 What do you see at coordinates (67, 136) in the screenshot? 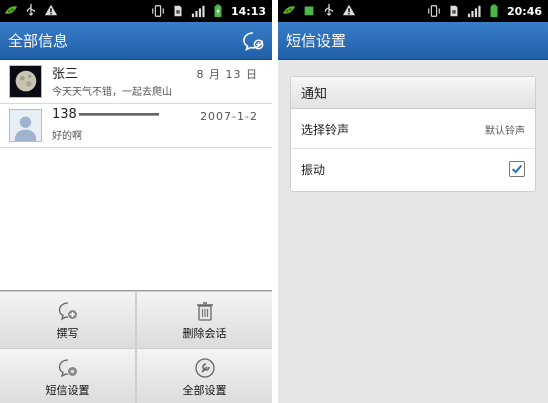
I see `message-snippet: 好的啊` at bounding box center [67, 136].